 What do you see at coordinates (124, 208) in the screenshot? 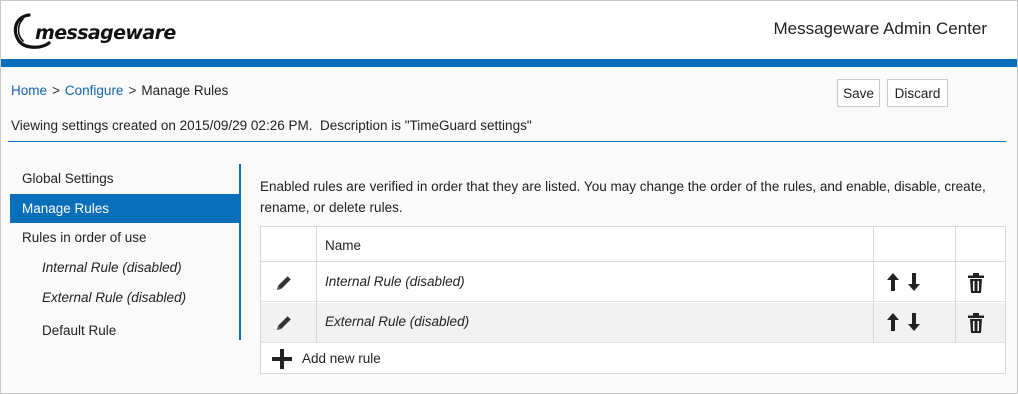
I see `sidebar-item-manage-rules: Manage Rules` at bounding box center [124, 208].